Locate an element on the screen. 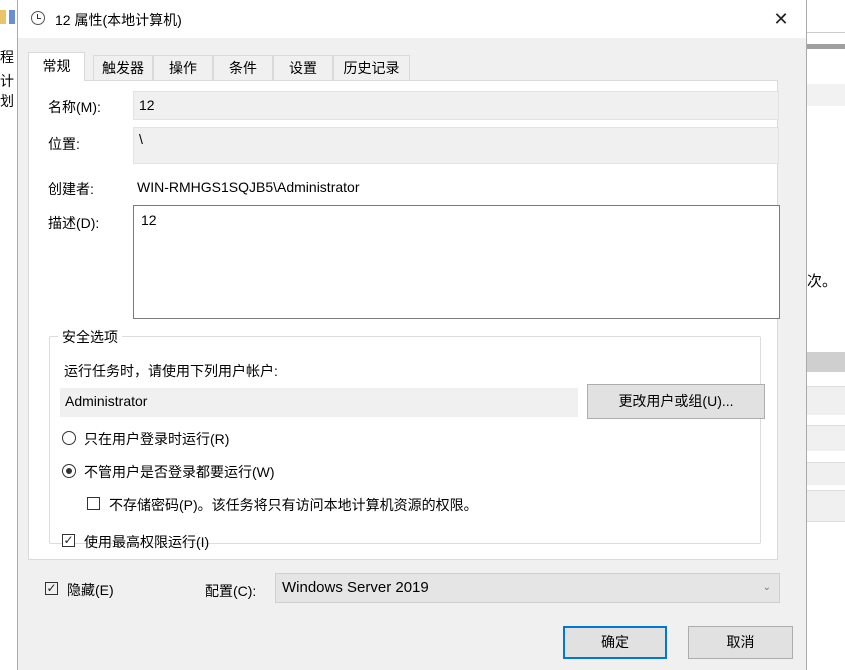  cancel-button: 取消 is located at coordinates (740, 642).